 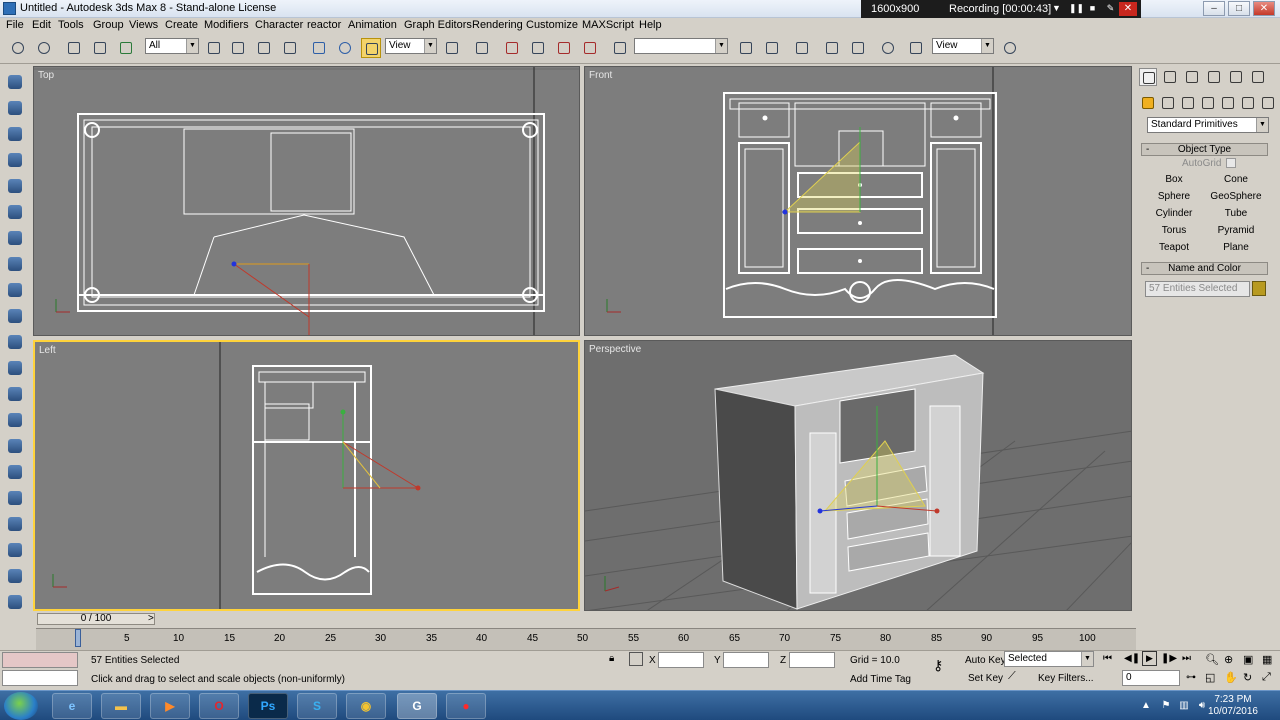 I want to click on tube-button: Tube, so click(x=1236, y=213).